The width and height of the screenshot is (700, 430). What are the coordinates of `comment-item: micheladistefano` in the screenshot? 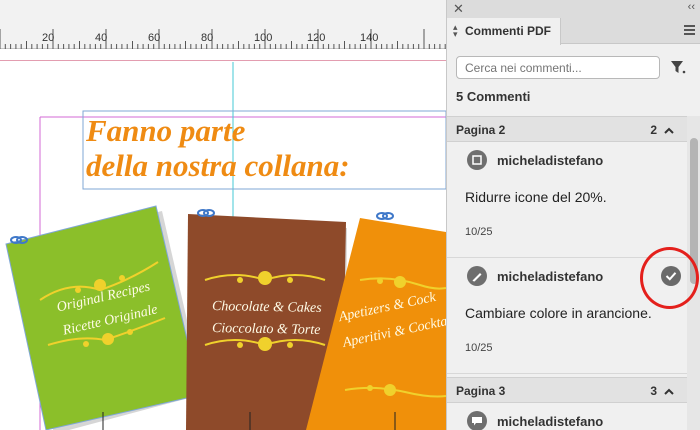 It's located at (567, 416).